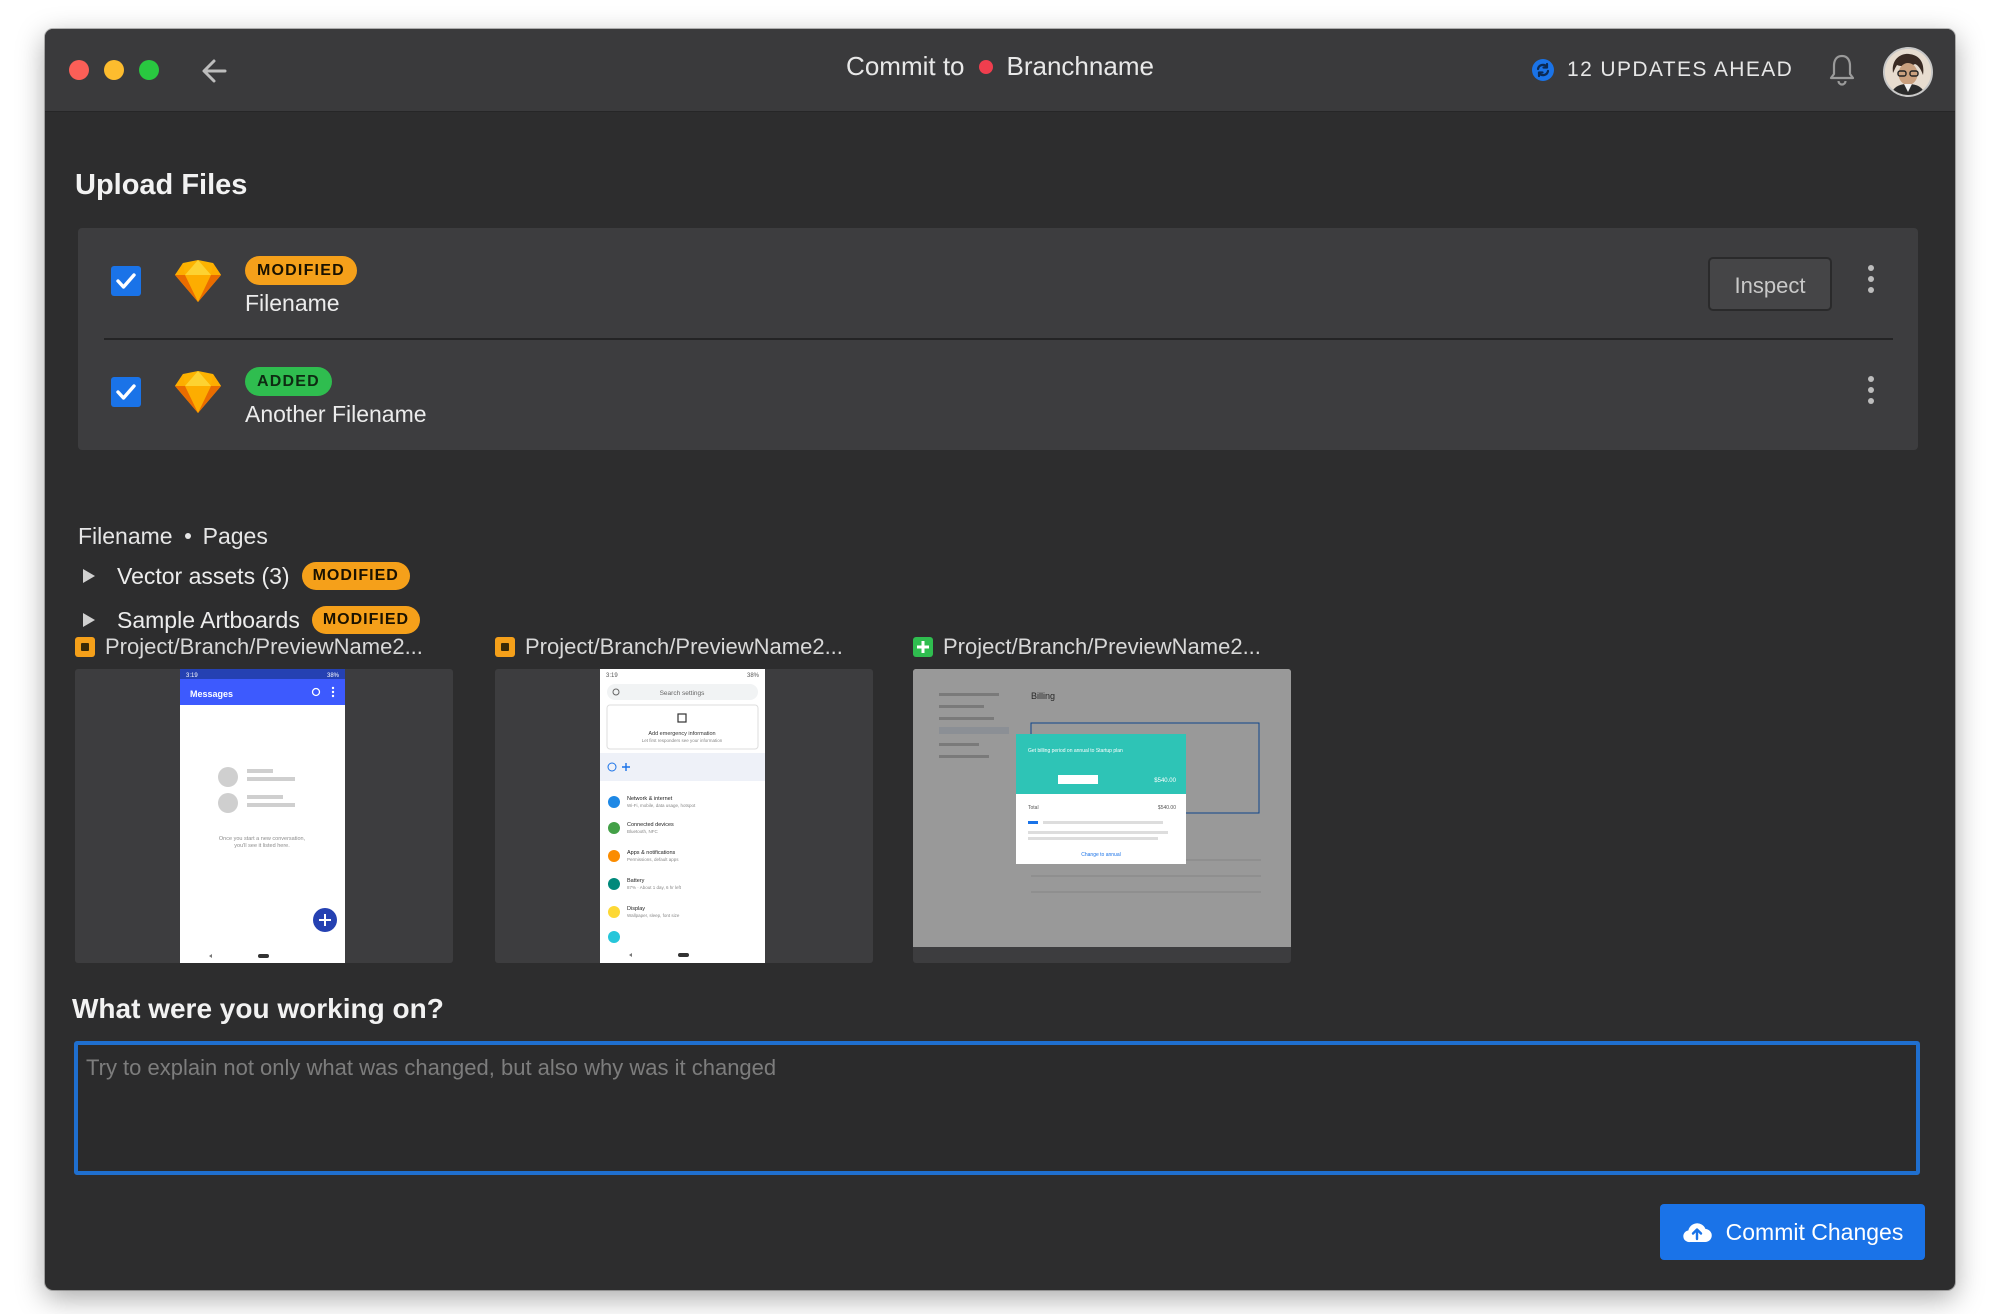 The image size is (2000, 1314). What do you see at coordinates (1680, 69) in the screenshot?
I see `updates-ahead-text: 12 UPDATES AHEAD` at bounding box center [1680, 69].